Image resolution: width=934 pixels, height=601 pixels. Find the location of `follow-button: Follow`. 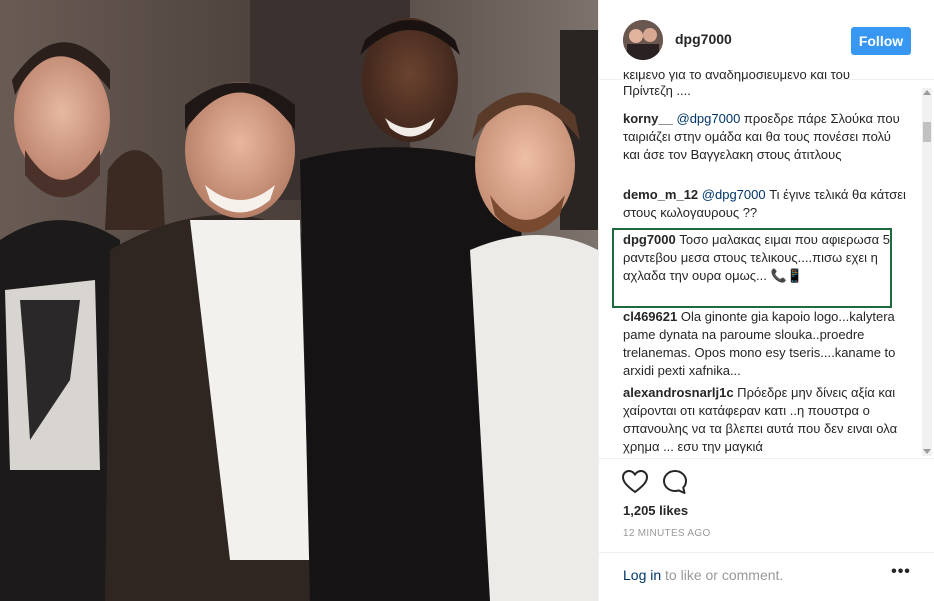

follow-button: Follow is located at coordinates (881, 41).